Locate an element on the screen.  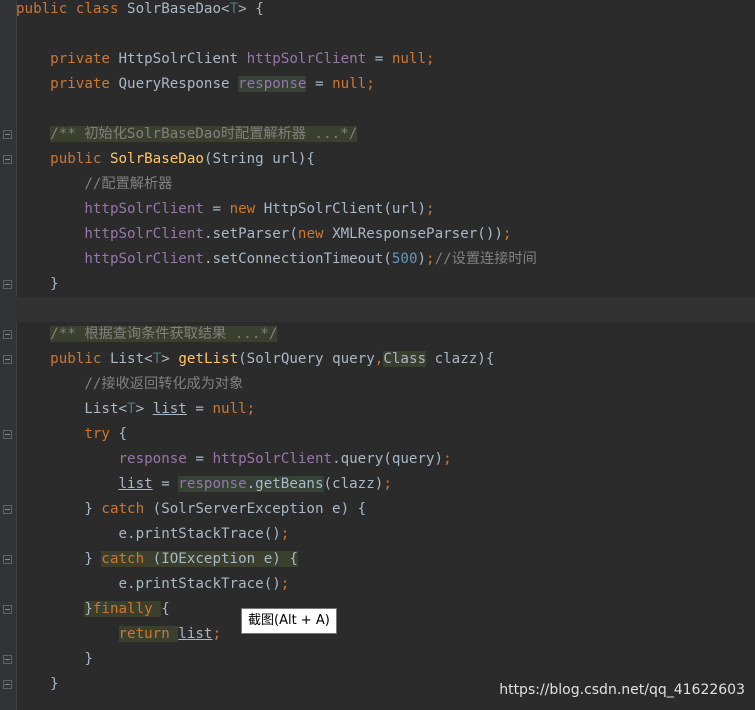
code-line: public class SolrBaseDao<T> { is located at coordinates (385, 11).